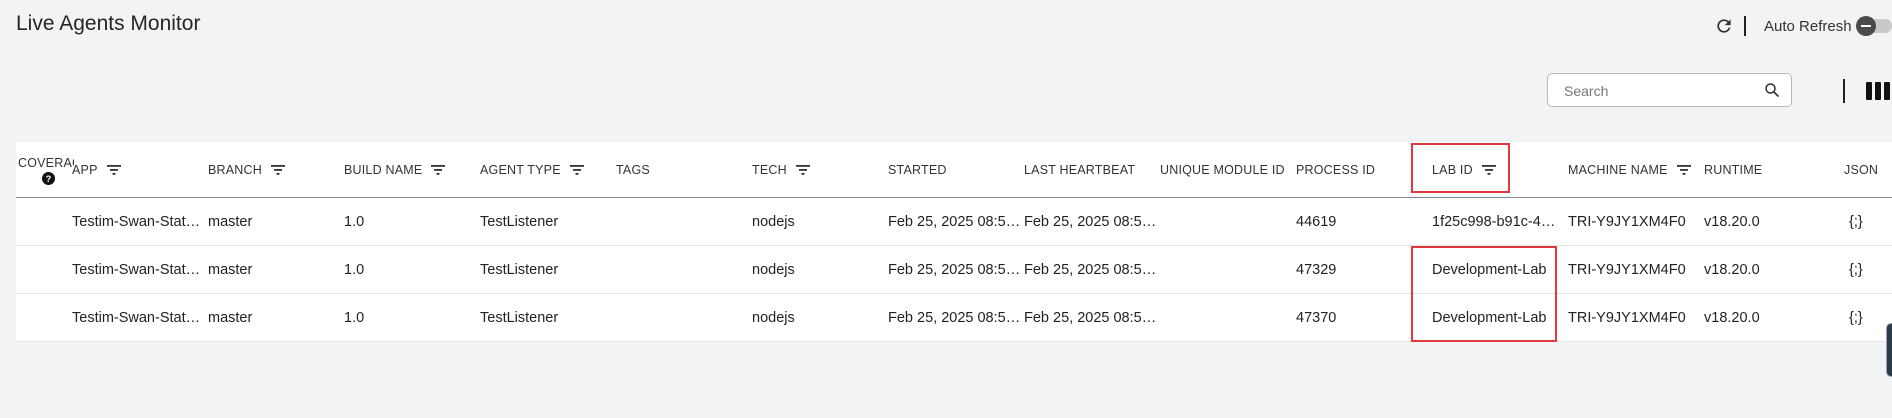 The height and width of the screenshot is (418, 1892). What do you see at coordinates (1844, 91) in the screenshot?
I see `toolbar-divider` at bounding box center [1844, 91].